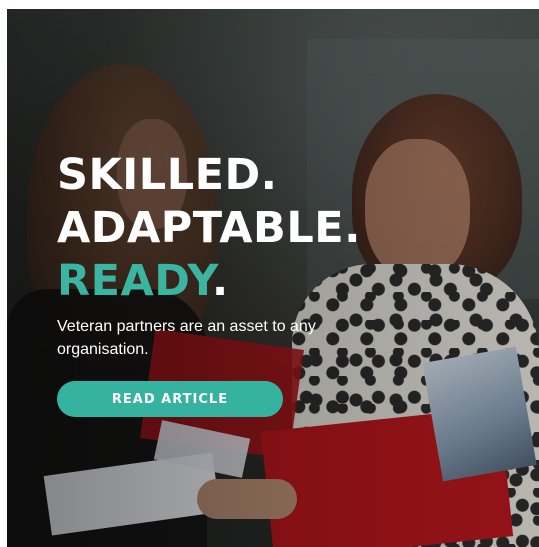 The image size is (539, 547). I want to click on headline-line-2: ADAPTABLE., so click(209, 228).